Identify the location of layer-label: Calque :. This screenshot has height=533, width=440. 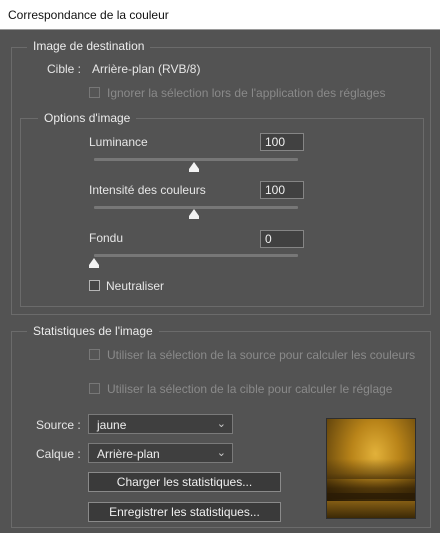
(58, 454).